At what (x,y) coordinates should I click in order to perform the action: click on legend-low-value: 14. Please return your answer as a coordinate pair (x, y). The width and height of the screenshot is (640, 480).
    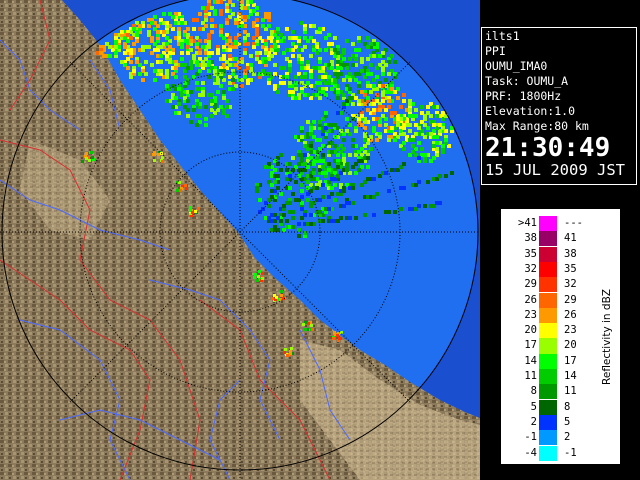
    Looking at the image, I should click on (530, 360).